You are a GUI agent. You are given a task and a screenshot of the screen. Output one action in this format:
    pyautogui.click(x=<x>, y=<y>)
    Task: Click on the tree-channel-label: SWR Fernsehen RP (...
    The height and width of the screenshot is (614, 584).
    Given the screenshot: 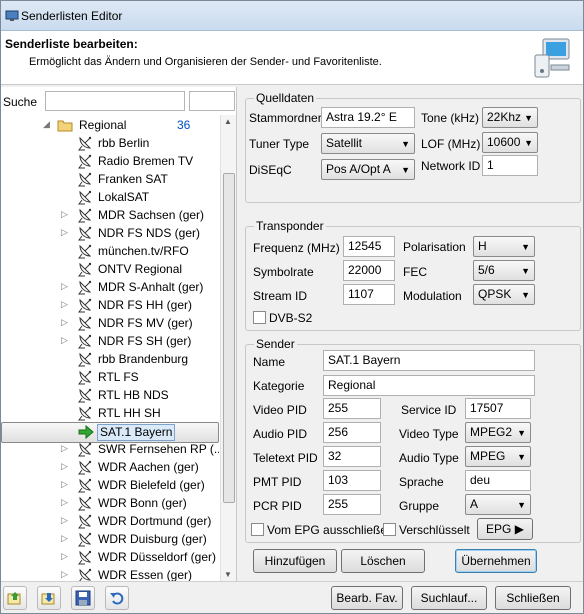 What is the action you would take?
    pyautogui.click(x=158, y=449)
    